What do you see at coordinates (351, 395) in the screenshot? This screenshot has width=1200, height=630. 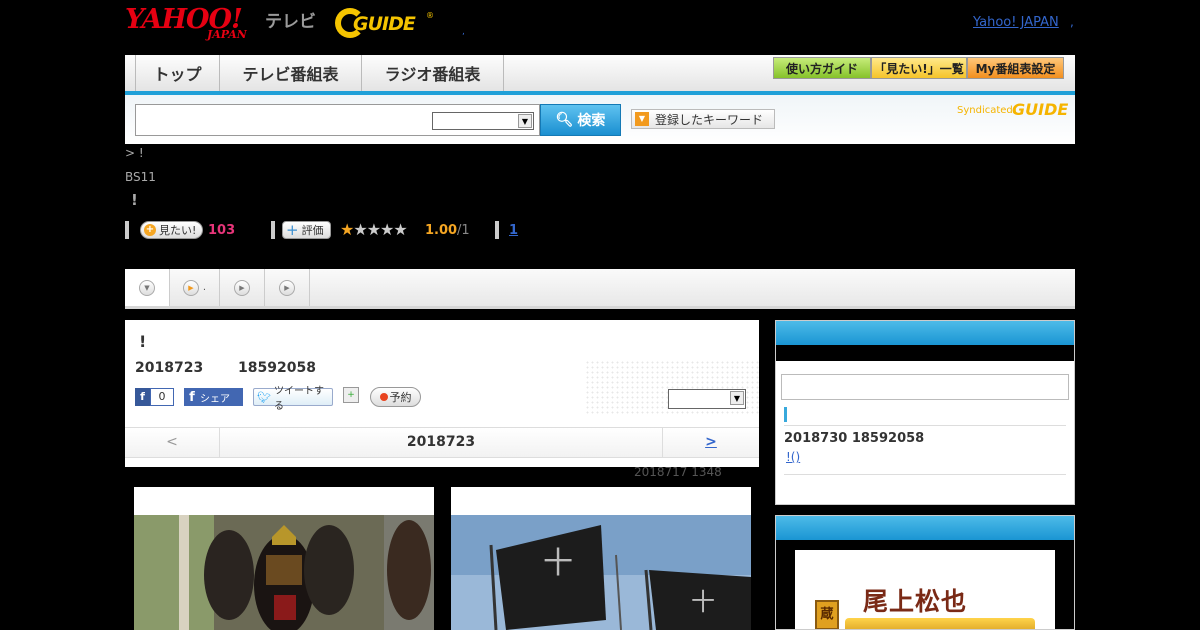 I see `add-calendar-icon: +` at bounding box center [351, 395].